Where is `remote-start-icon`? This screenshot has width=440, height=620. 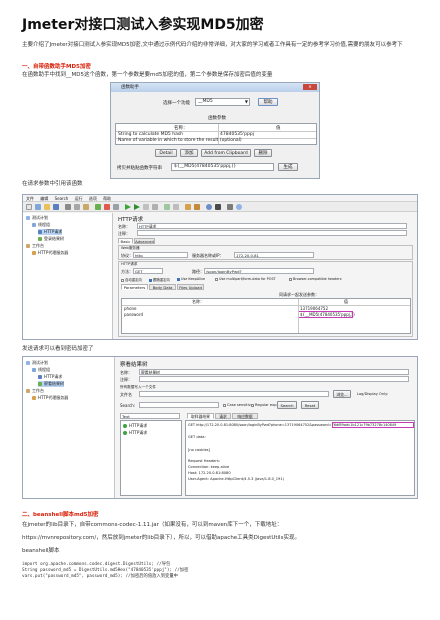 remote-start-icon is located at coordinates (167, 207).